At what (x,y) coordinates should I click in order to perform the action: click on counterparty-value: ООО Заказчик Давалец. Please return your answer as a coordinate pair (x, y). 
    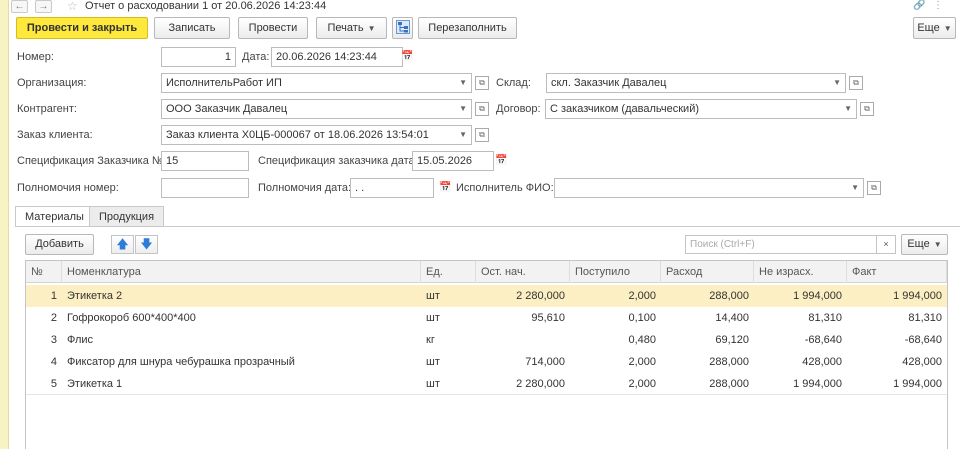
    Looking at the image, I should click on (227, 109).